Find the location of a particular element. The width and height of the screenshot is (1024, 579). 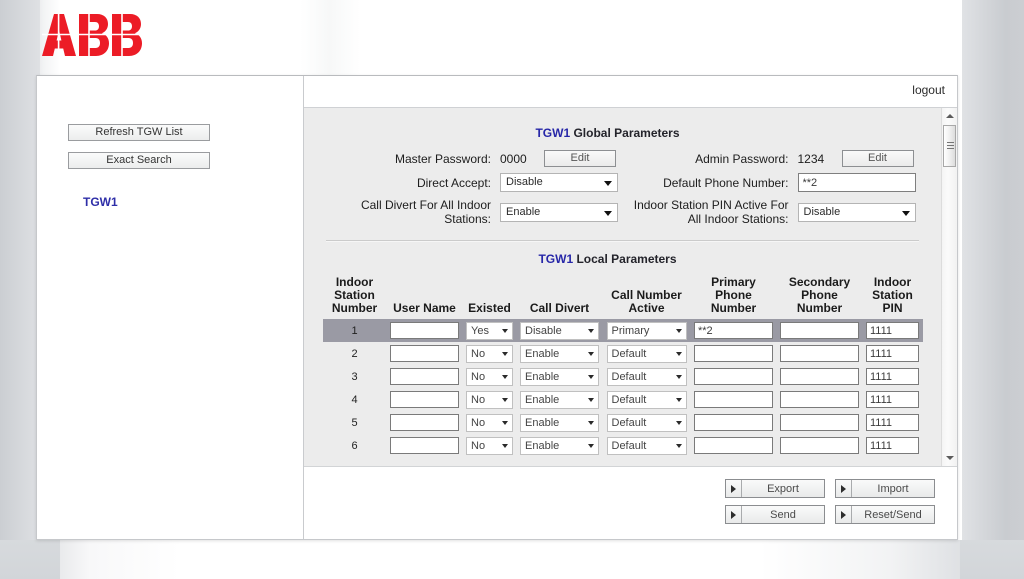

send-button: Send is located at coordinates (775, 514).